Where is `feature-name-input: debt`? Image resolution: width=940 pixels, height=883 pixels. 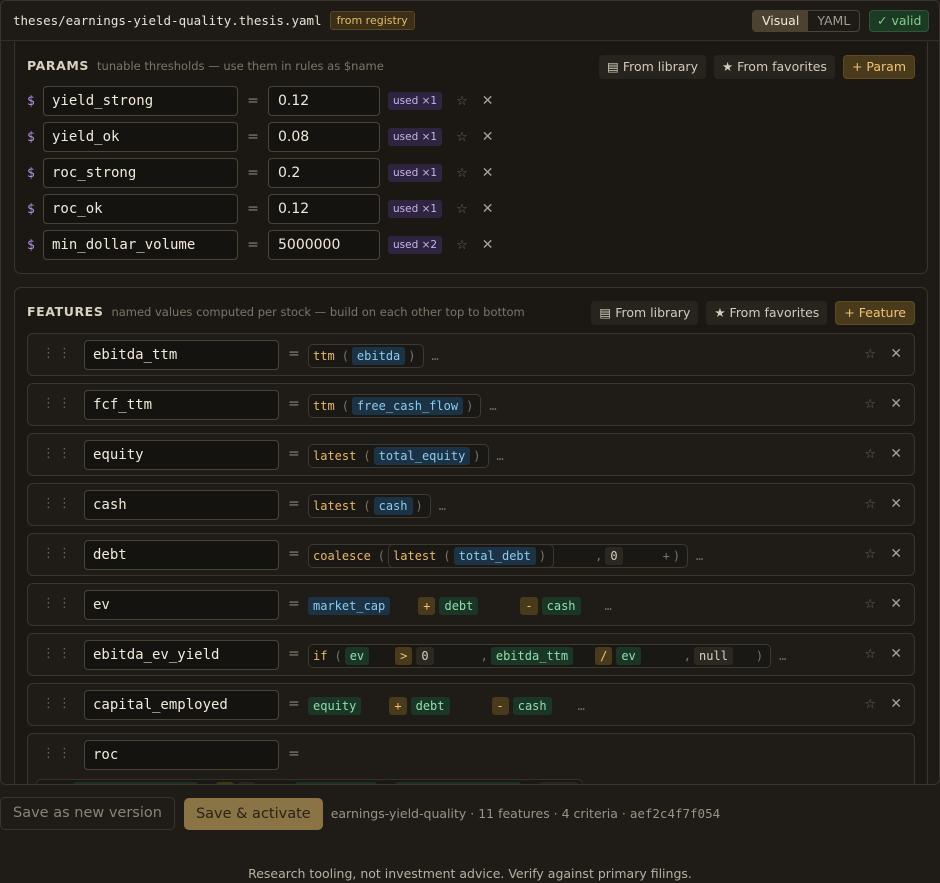 feature-name-input: debt is located at coordinates (181, 555).